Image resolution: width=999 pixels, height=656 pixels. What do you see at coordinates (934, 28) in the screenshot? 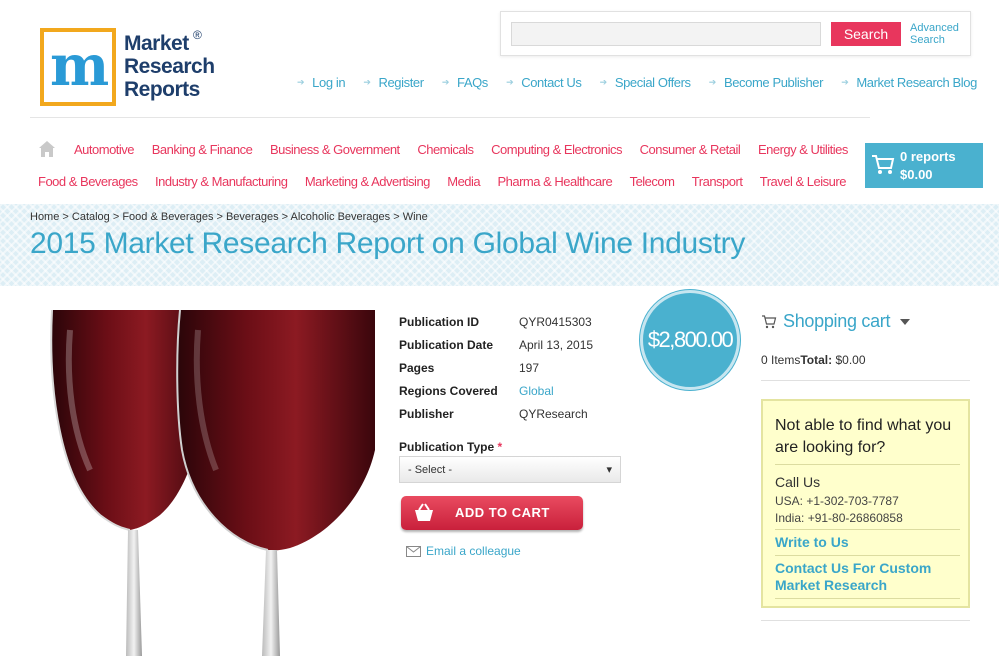
I see `advanced-search-line-1: Advanced` at bounding box center [934, 28].